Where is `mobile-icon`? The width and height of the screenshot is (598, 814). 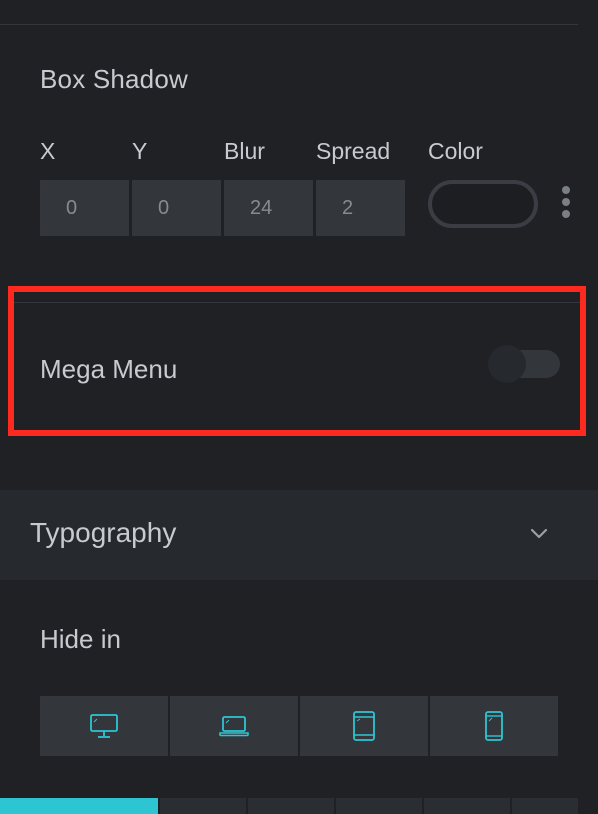
mobile-icon is located at coordinates (494, 726).